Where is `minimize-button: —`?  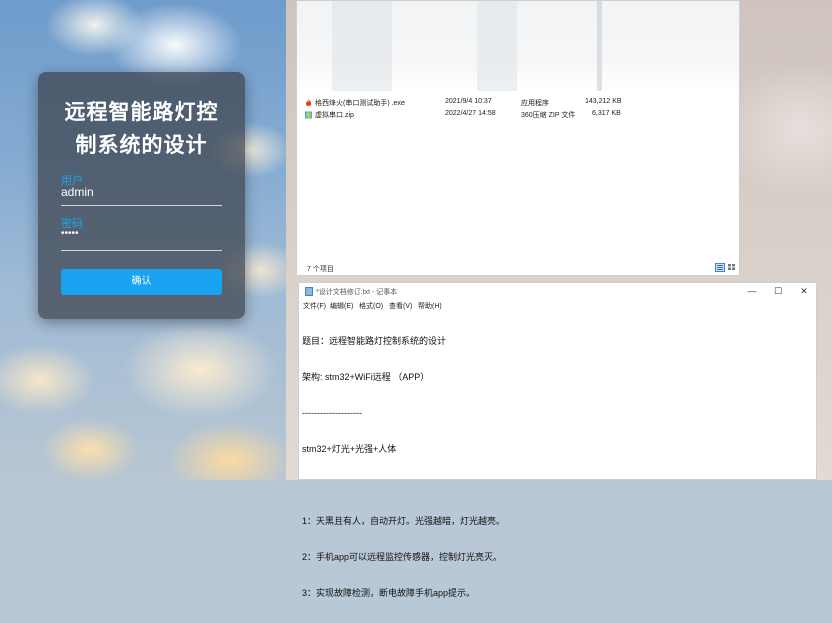
minimize-button: — is located at coordinates (752, 291).